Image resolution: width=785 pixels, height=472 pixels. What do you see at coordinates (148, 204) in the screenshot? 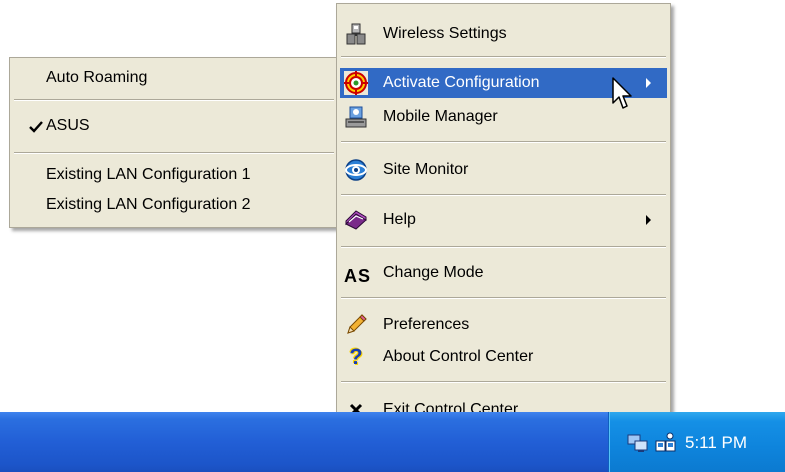
I see `submenu-item-label: Existing LAN Configuration 2` at bounding box center [148, 204].